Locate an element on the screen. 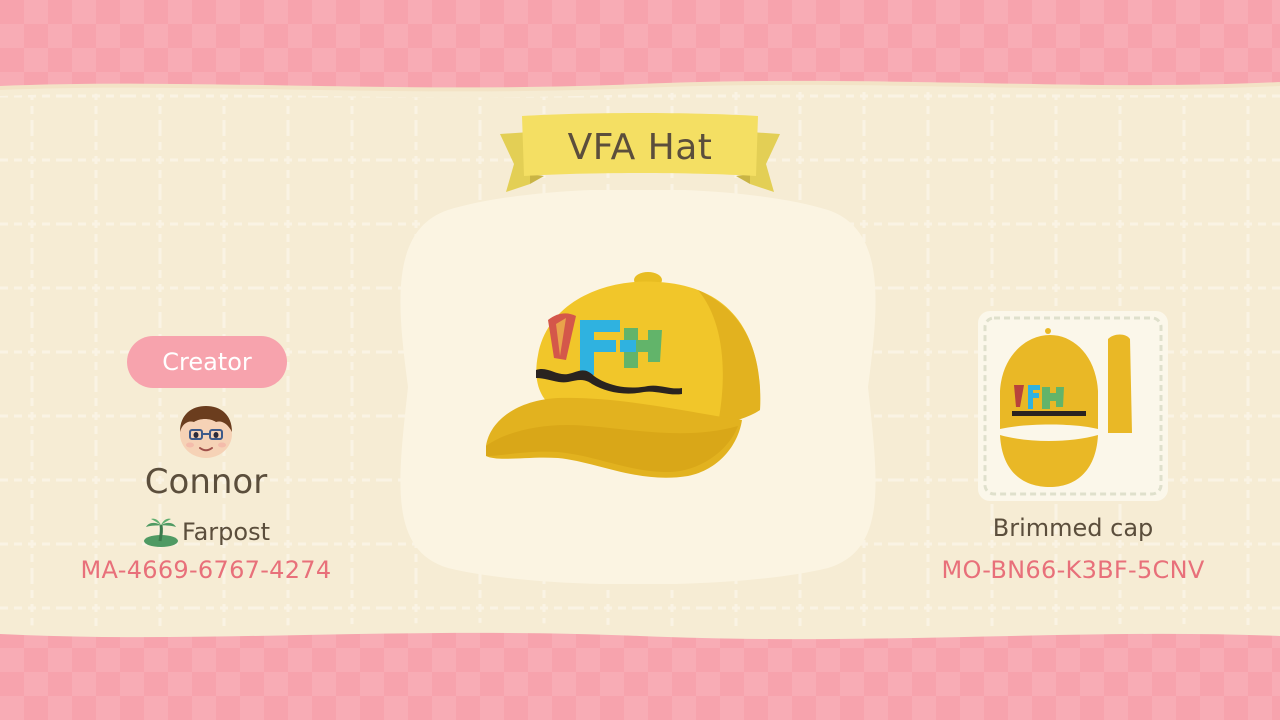  design-title: VFA Hat is located at coordinates (640, 147).